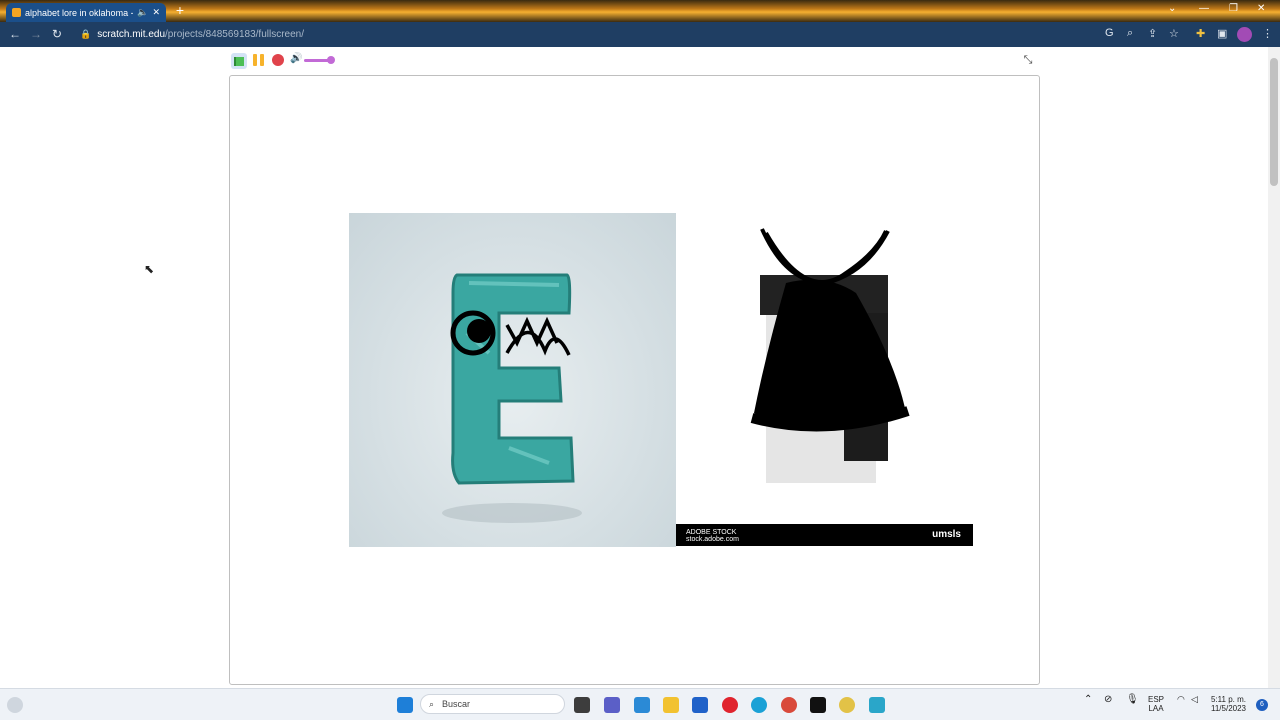 The height and width of the screenshot is (720, 1280). I want to click on letter-e-image, so click(512, 380).